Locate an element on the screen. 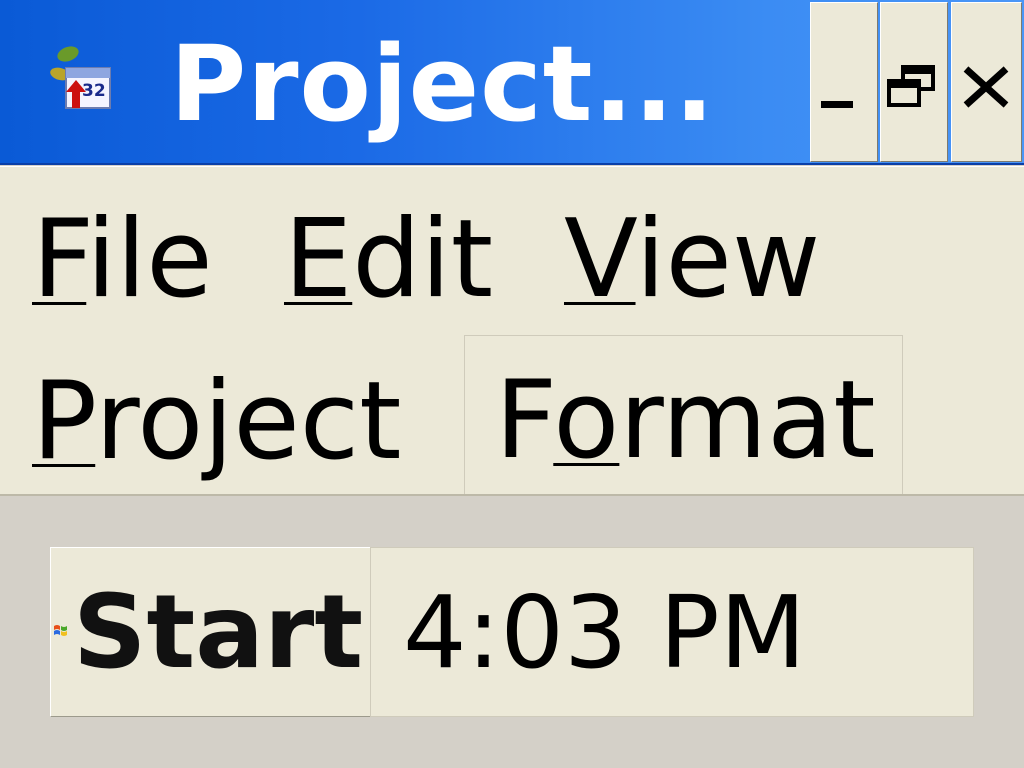  minimize-icon is located at coordinates (837, 104).